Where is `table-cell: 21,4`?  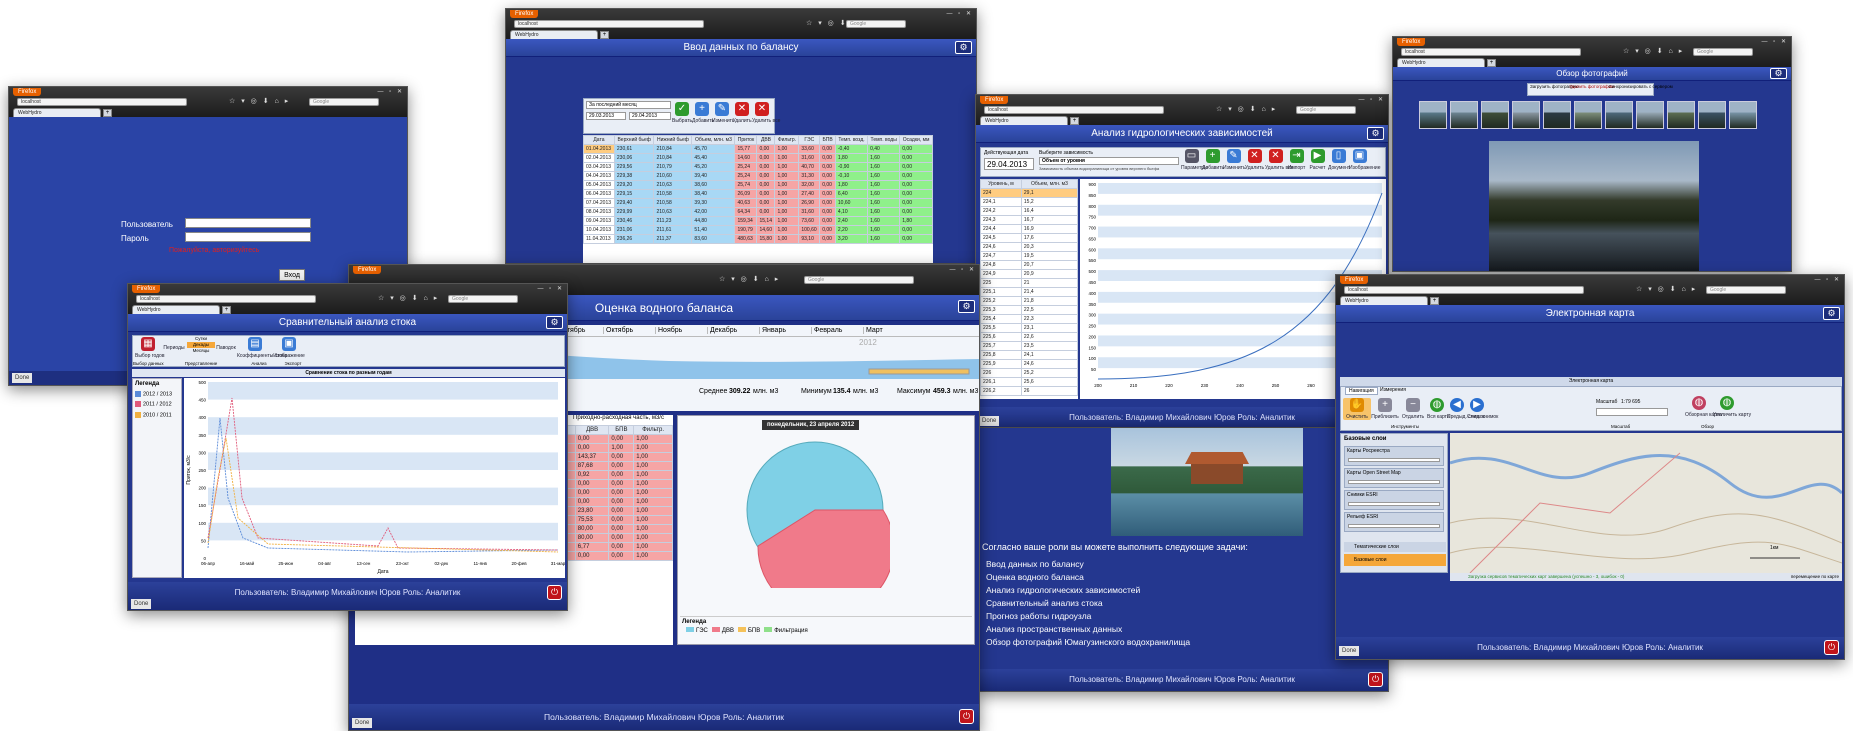 table-cell: 21,4 is located at coordinates (1049, 292).